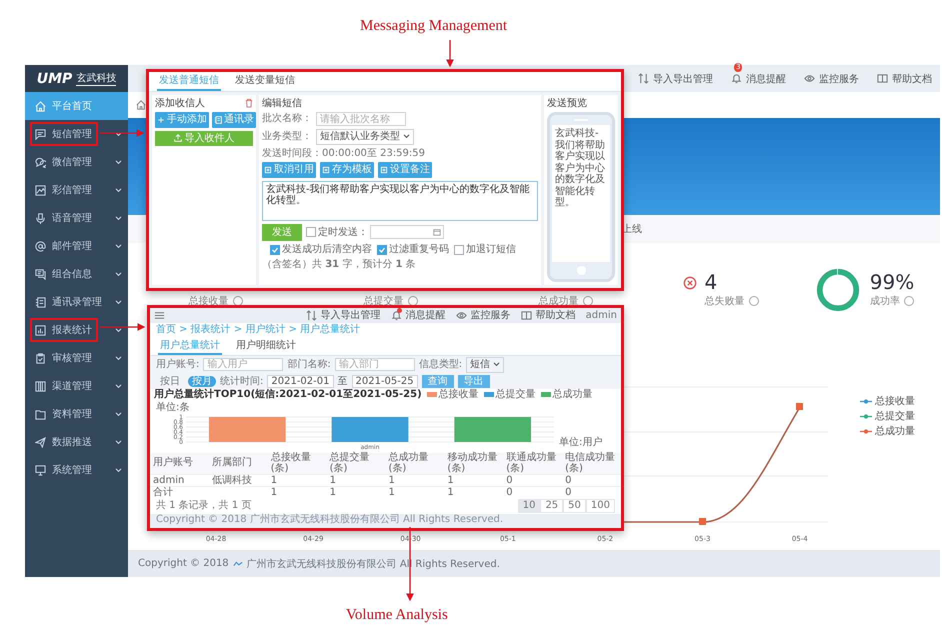 This screenshot has height=630, width=942. Describe the element at coordinates (76, 162) in the screenshot. I see `sidebar-item: 微信管理` at that location.